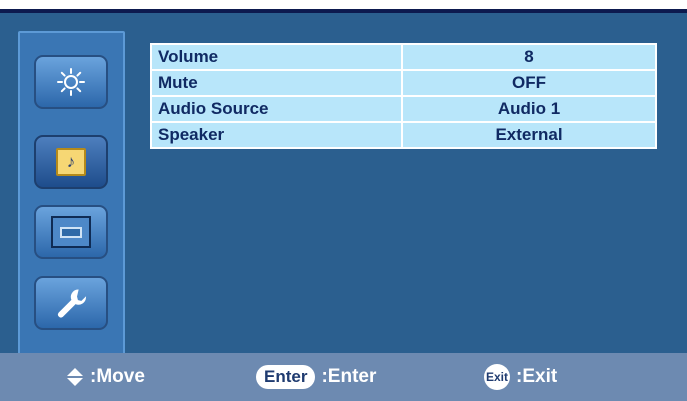  Describe the element at coordinates (276, 109) in the screenshot. I see `setting-label: Audio Source` at that location.